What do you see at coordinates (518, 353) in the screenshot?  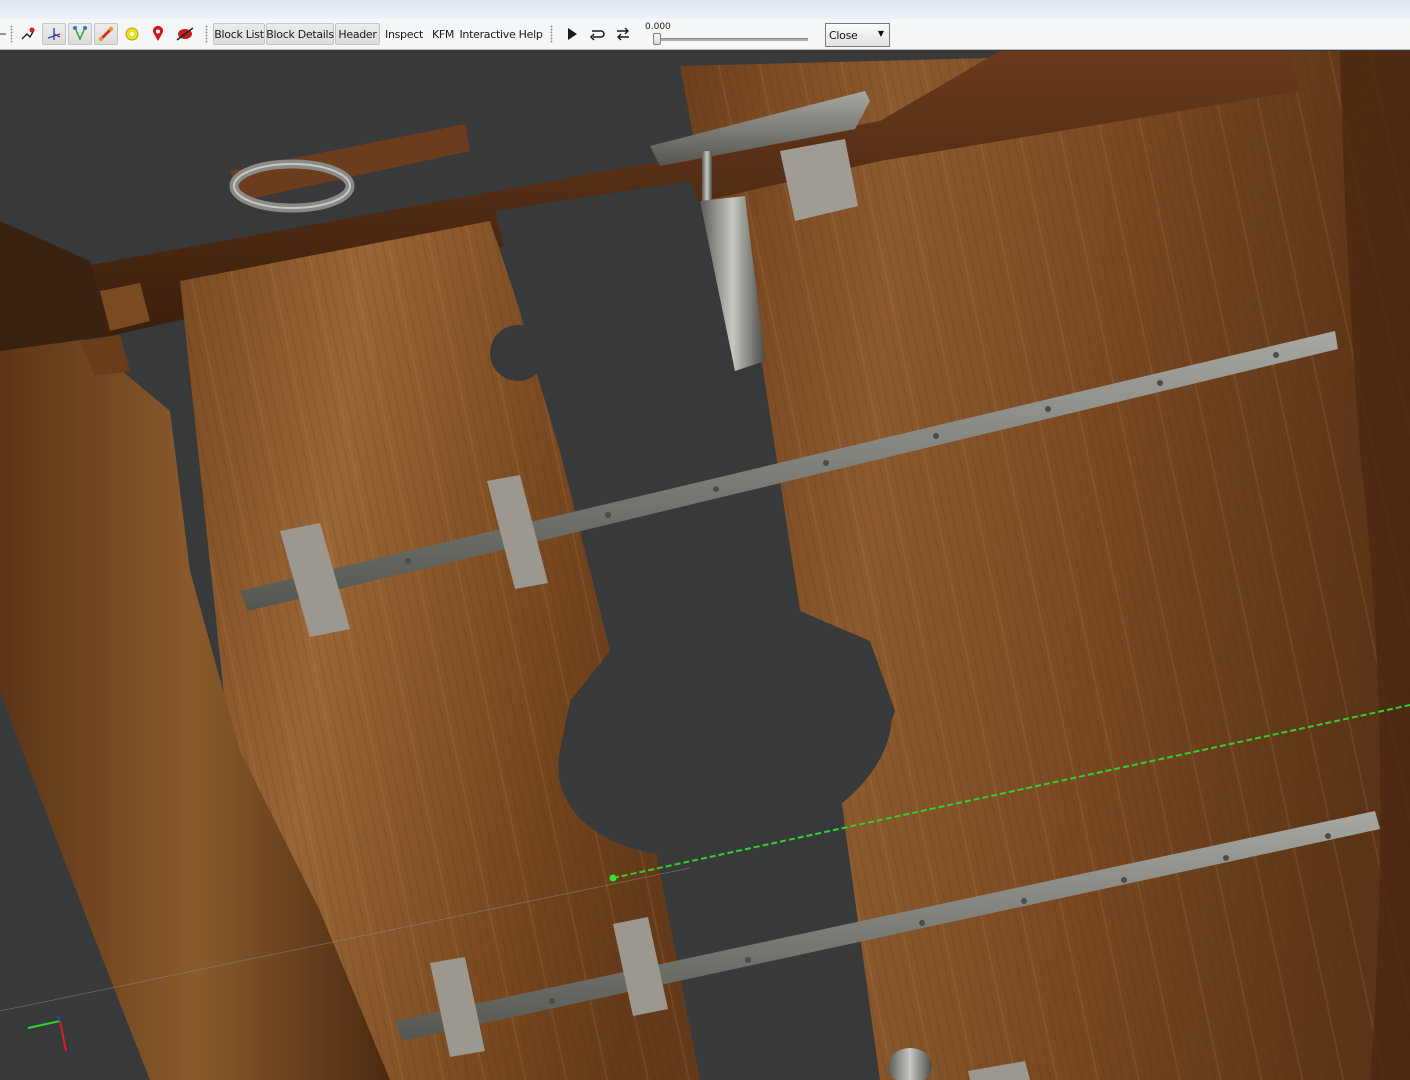 I see `wrist-hole-top` at bounding box center [518, 353].